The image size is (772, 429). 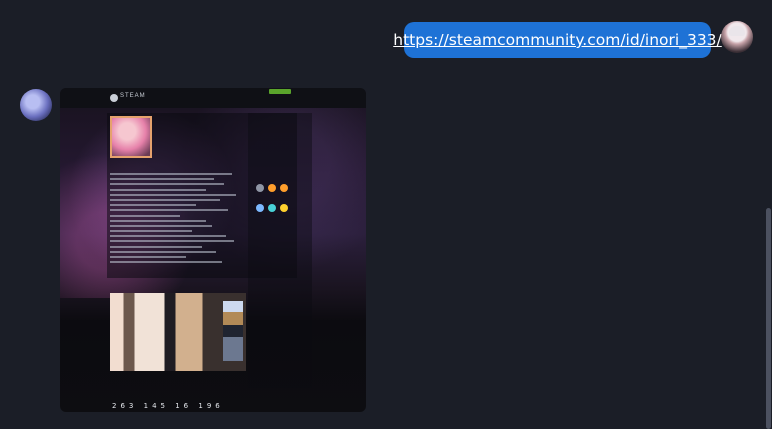 I want to click on steam-profile-link: https://steamcommunity.com/id/inori_333/, so click(x=557, y=40).